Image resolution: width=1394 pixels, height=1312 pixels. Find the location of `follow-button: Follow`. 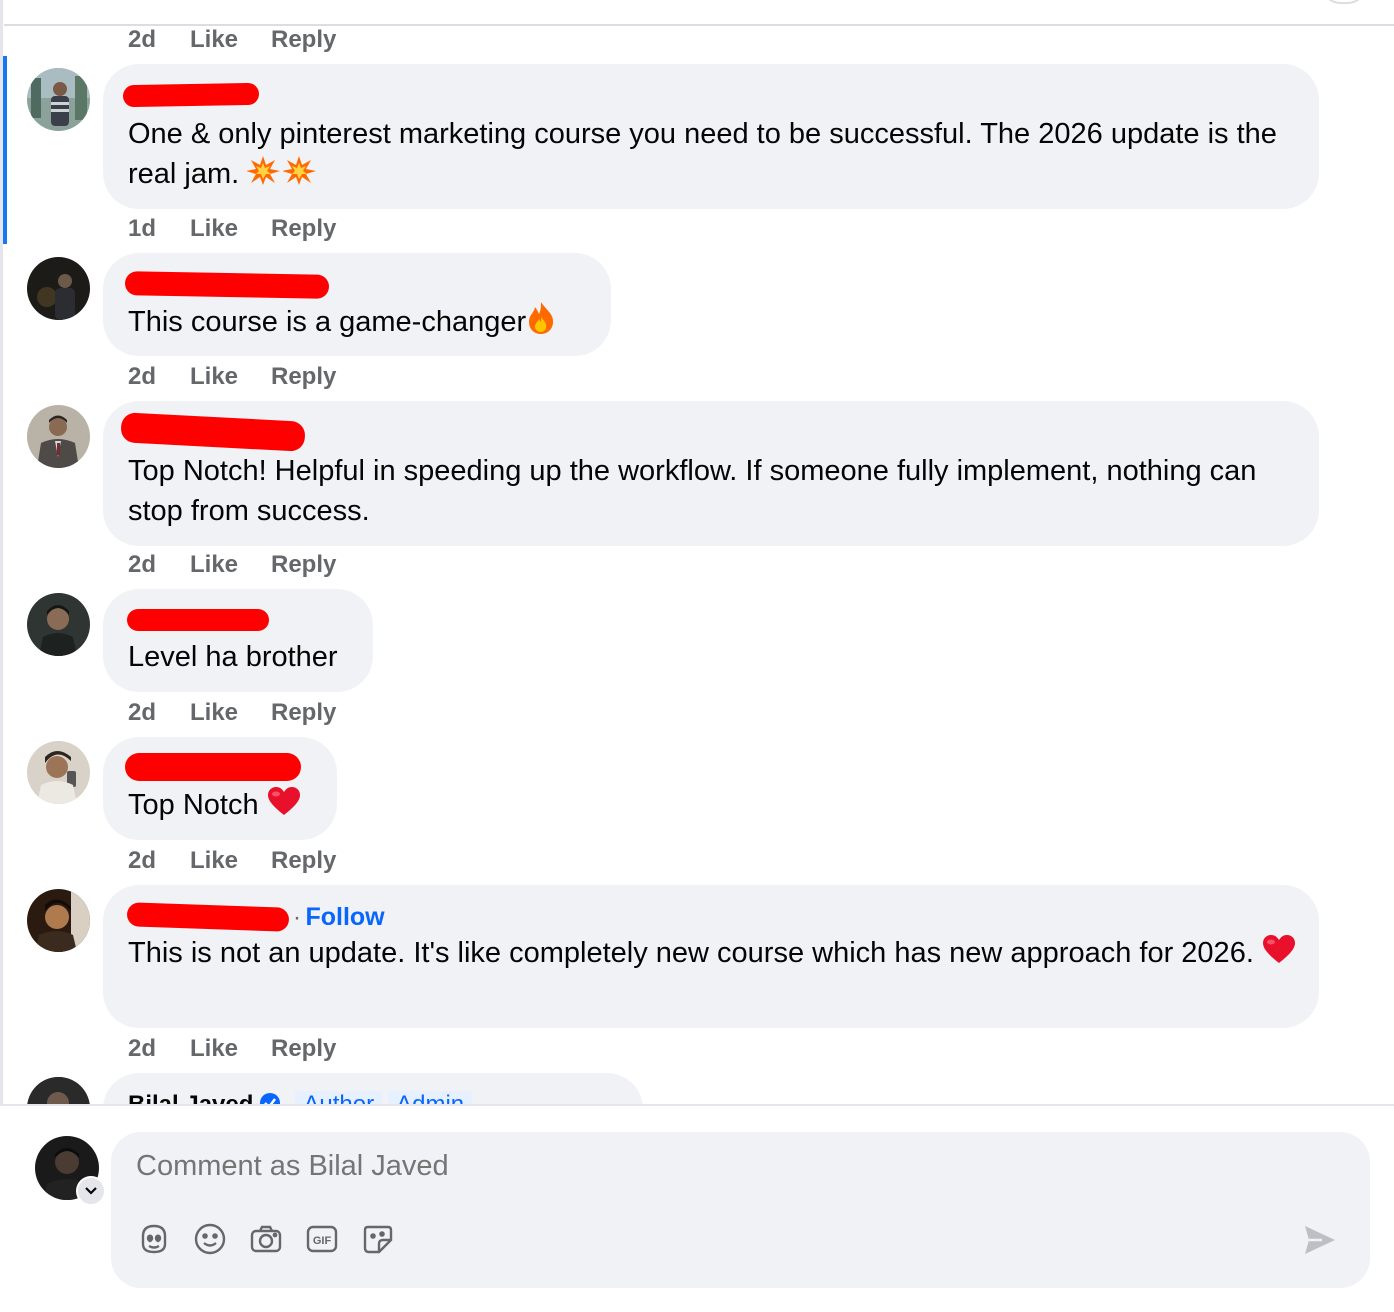

follow-button: Follow is located at coordinates (344, 917).